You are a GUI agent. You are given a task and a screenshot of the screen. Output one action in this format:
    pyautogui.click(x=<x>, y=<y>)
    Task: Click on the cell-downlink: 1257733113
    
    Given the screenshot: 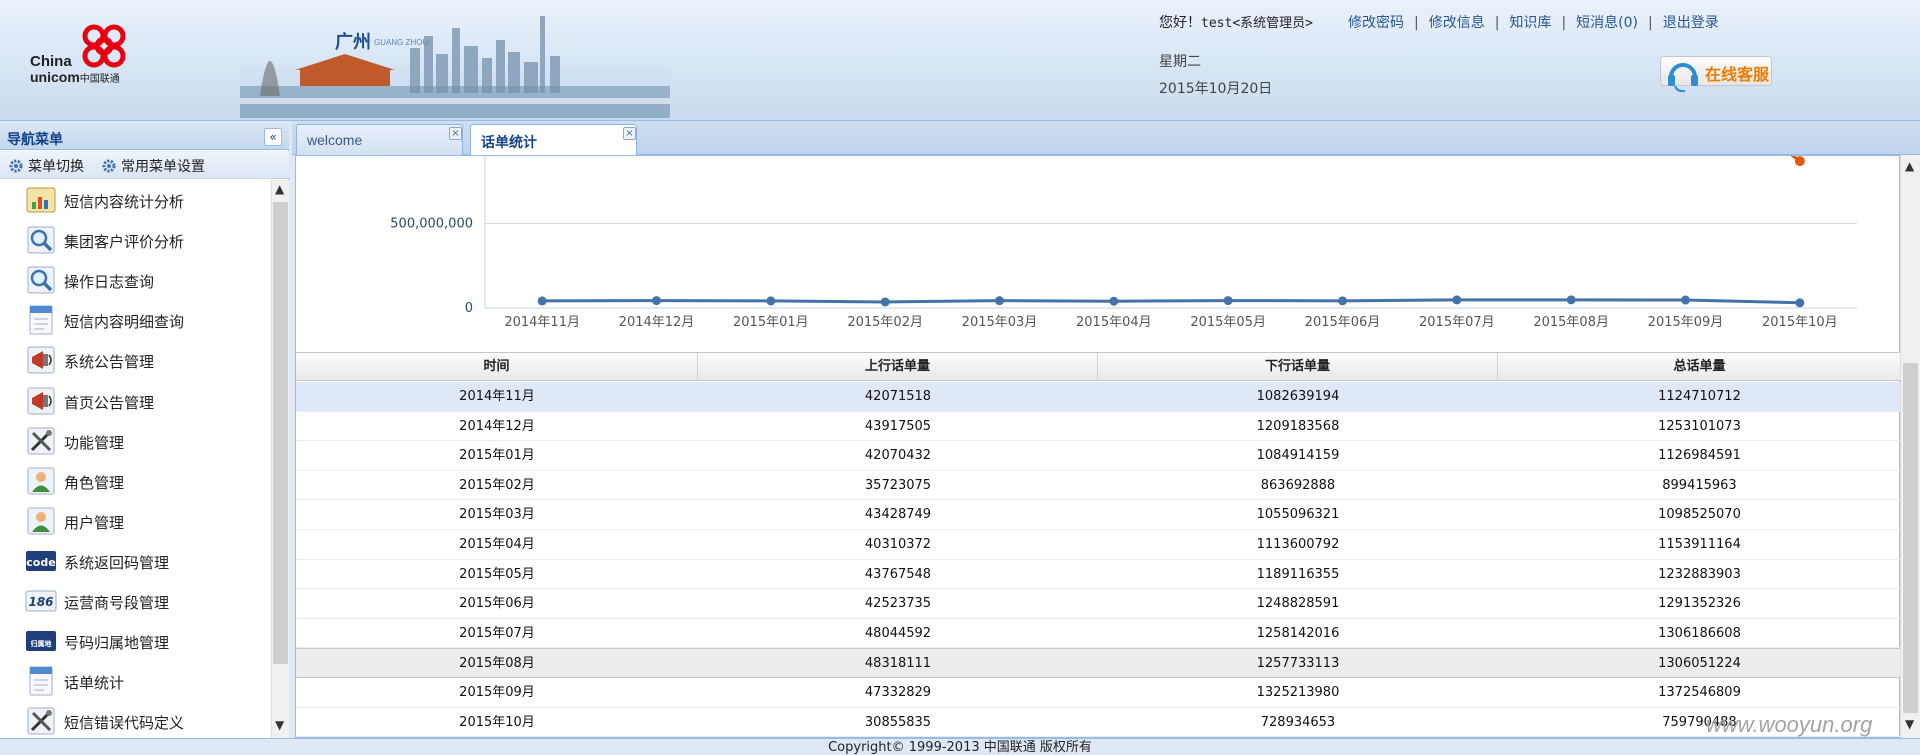 What is the action you would take?
    pyautogui.click(x=1298, y=664)
    